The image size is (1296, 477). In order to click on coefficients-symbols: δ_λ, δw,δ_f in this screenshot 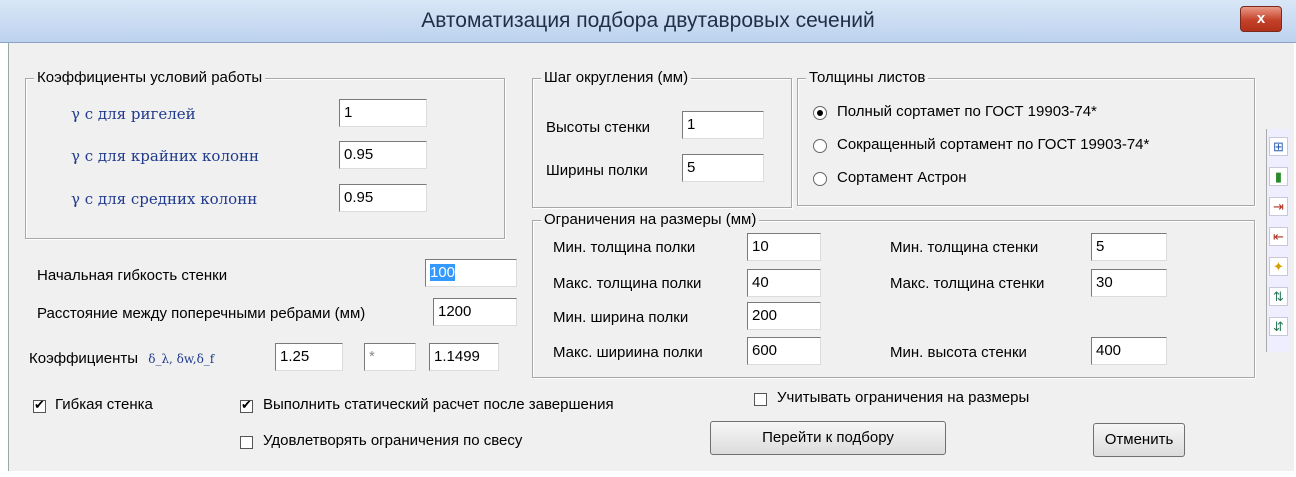, I will do `click(181, 359)`.